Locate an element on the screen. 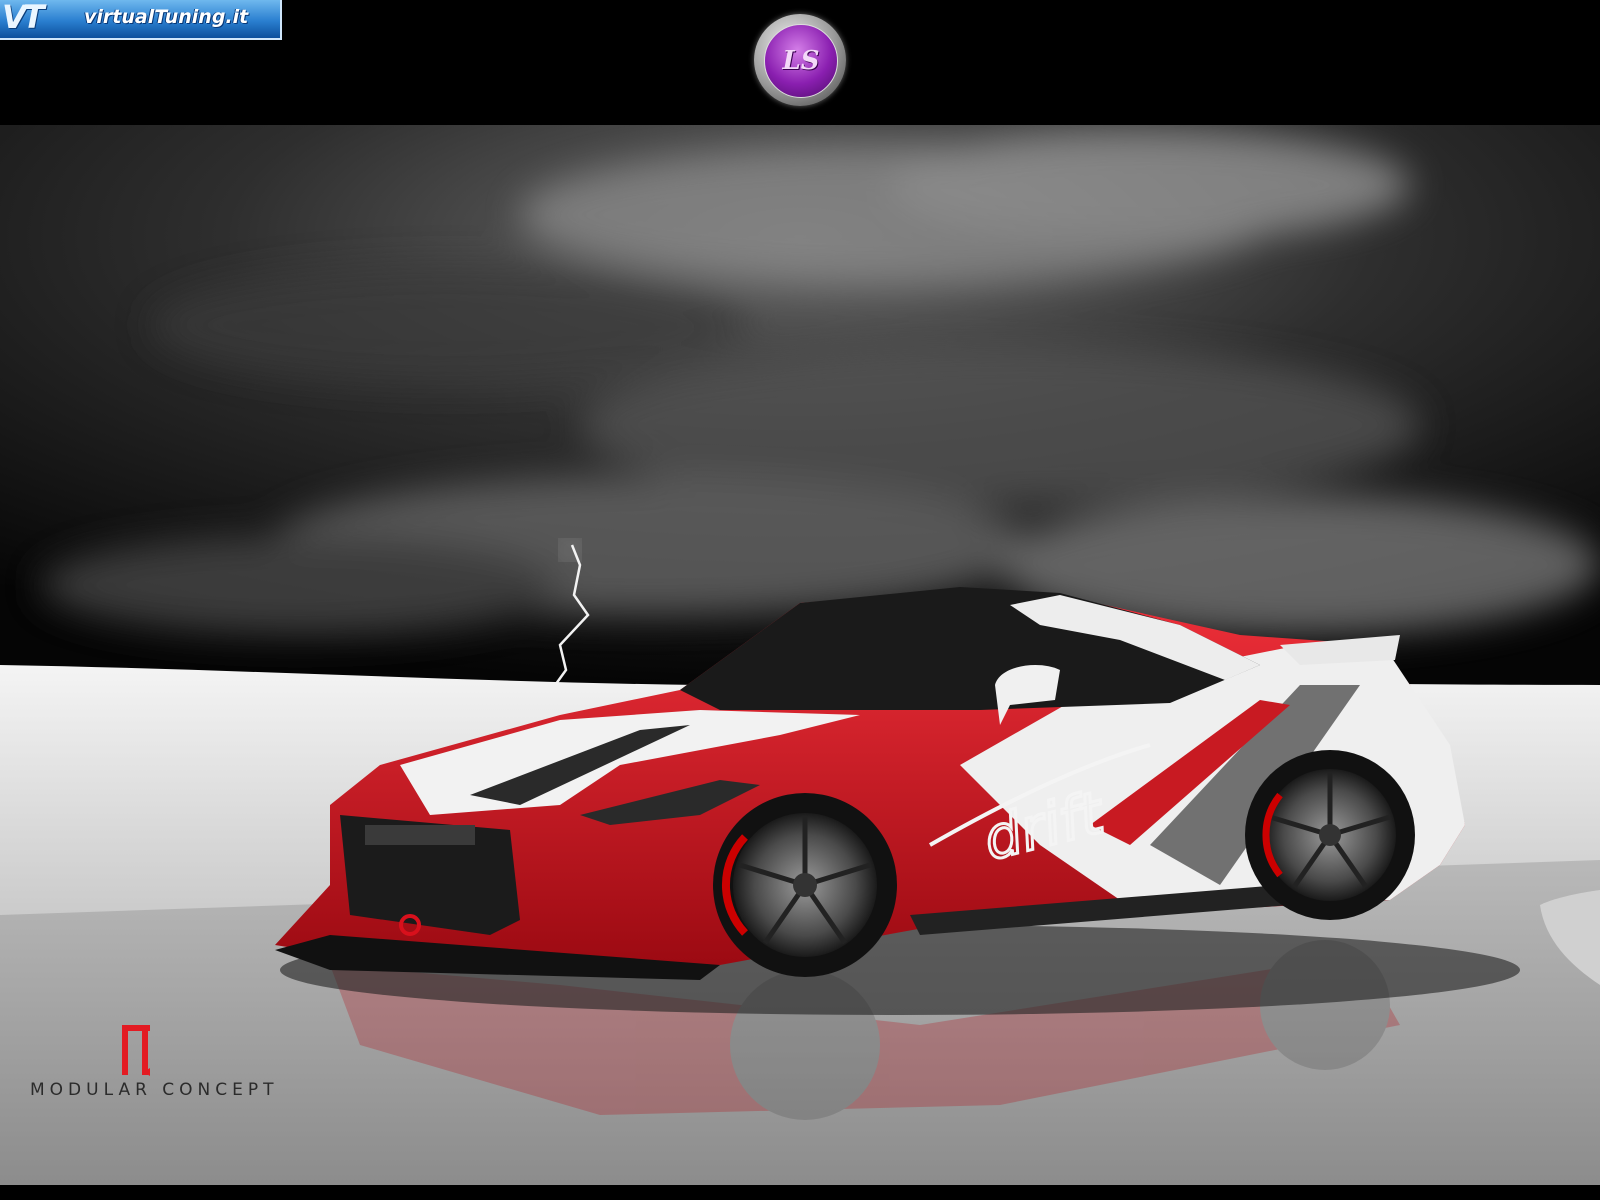  author-badge-inner: LS is located at coordinates (801, 61).